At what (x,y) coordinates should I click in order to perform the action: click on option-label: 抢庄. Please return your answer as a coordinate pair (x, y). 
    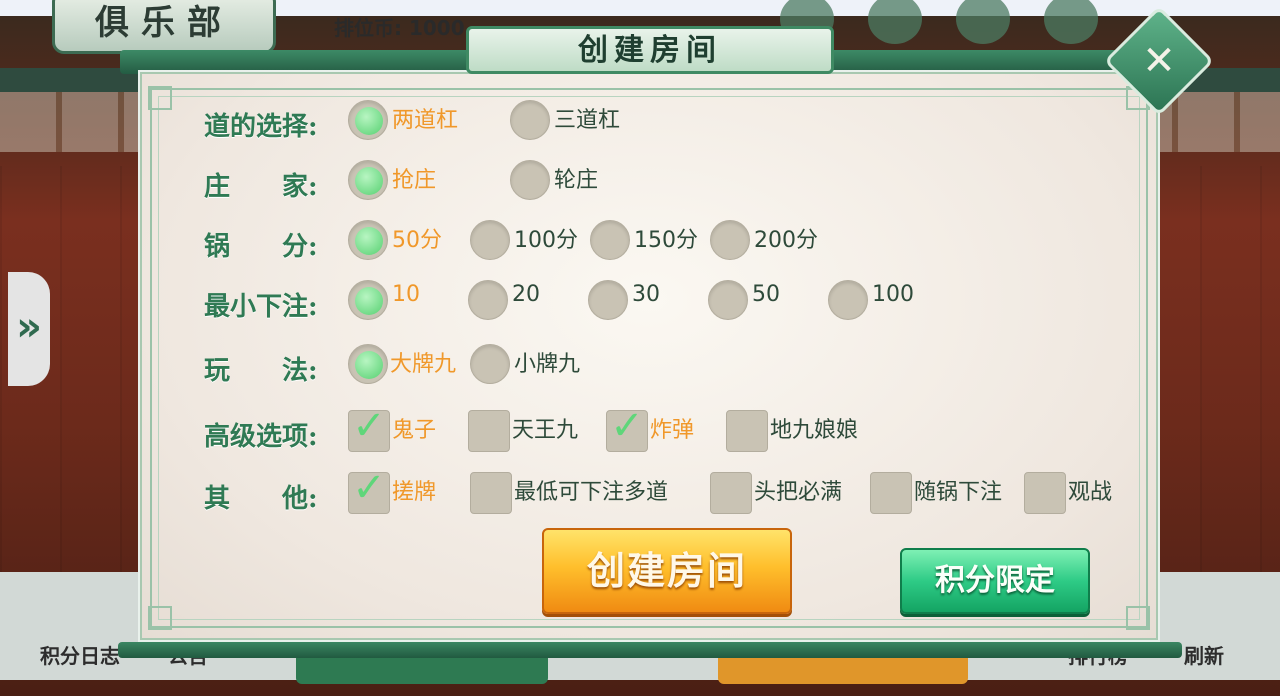
    Looking at the image, I should click on (414, 180).